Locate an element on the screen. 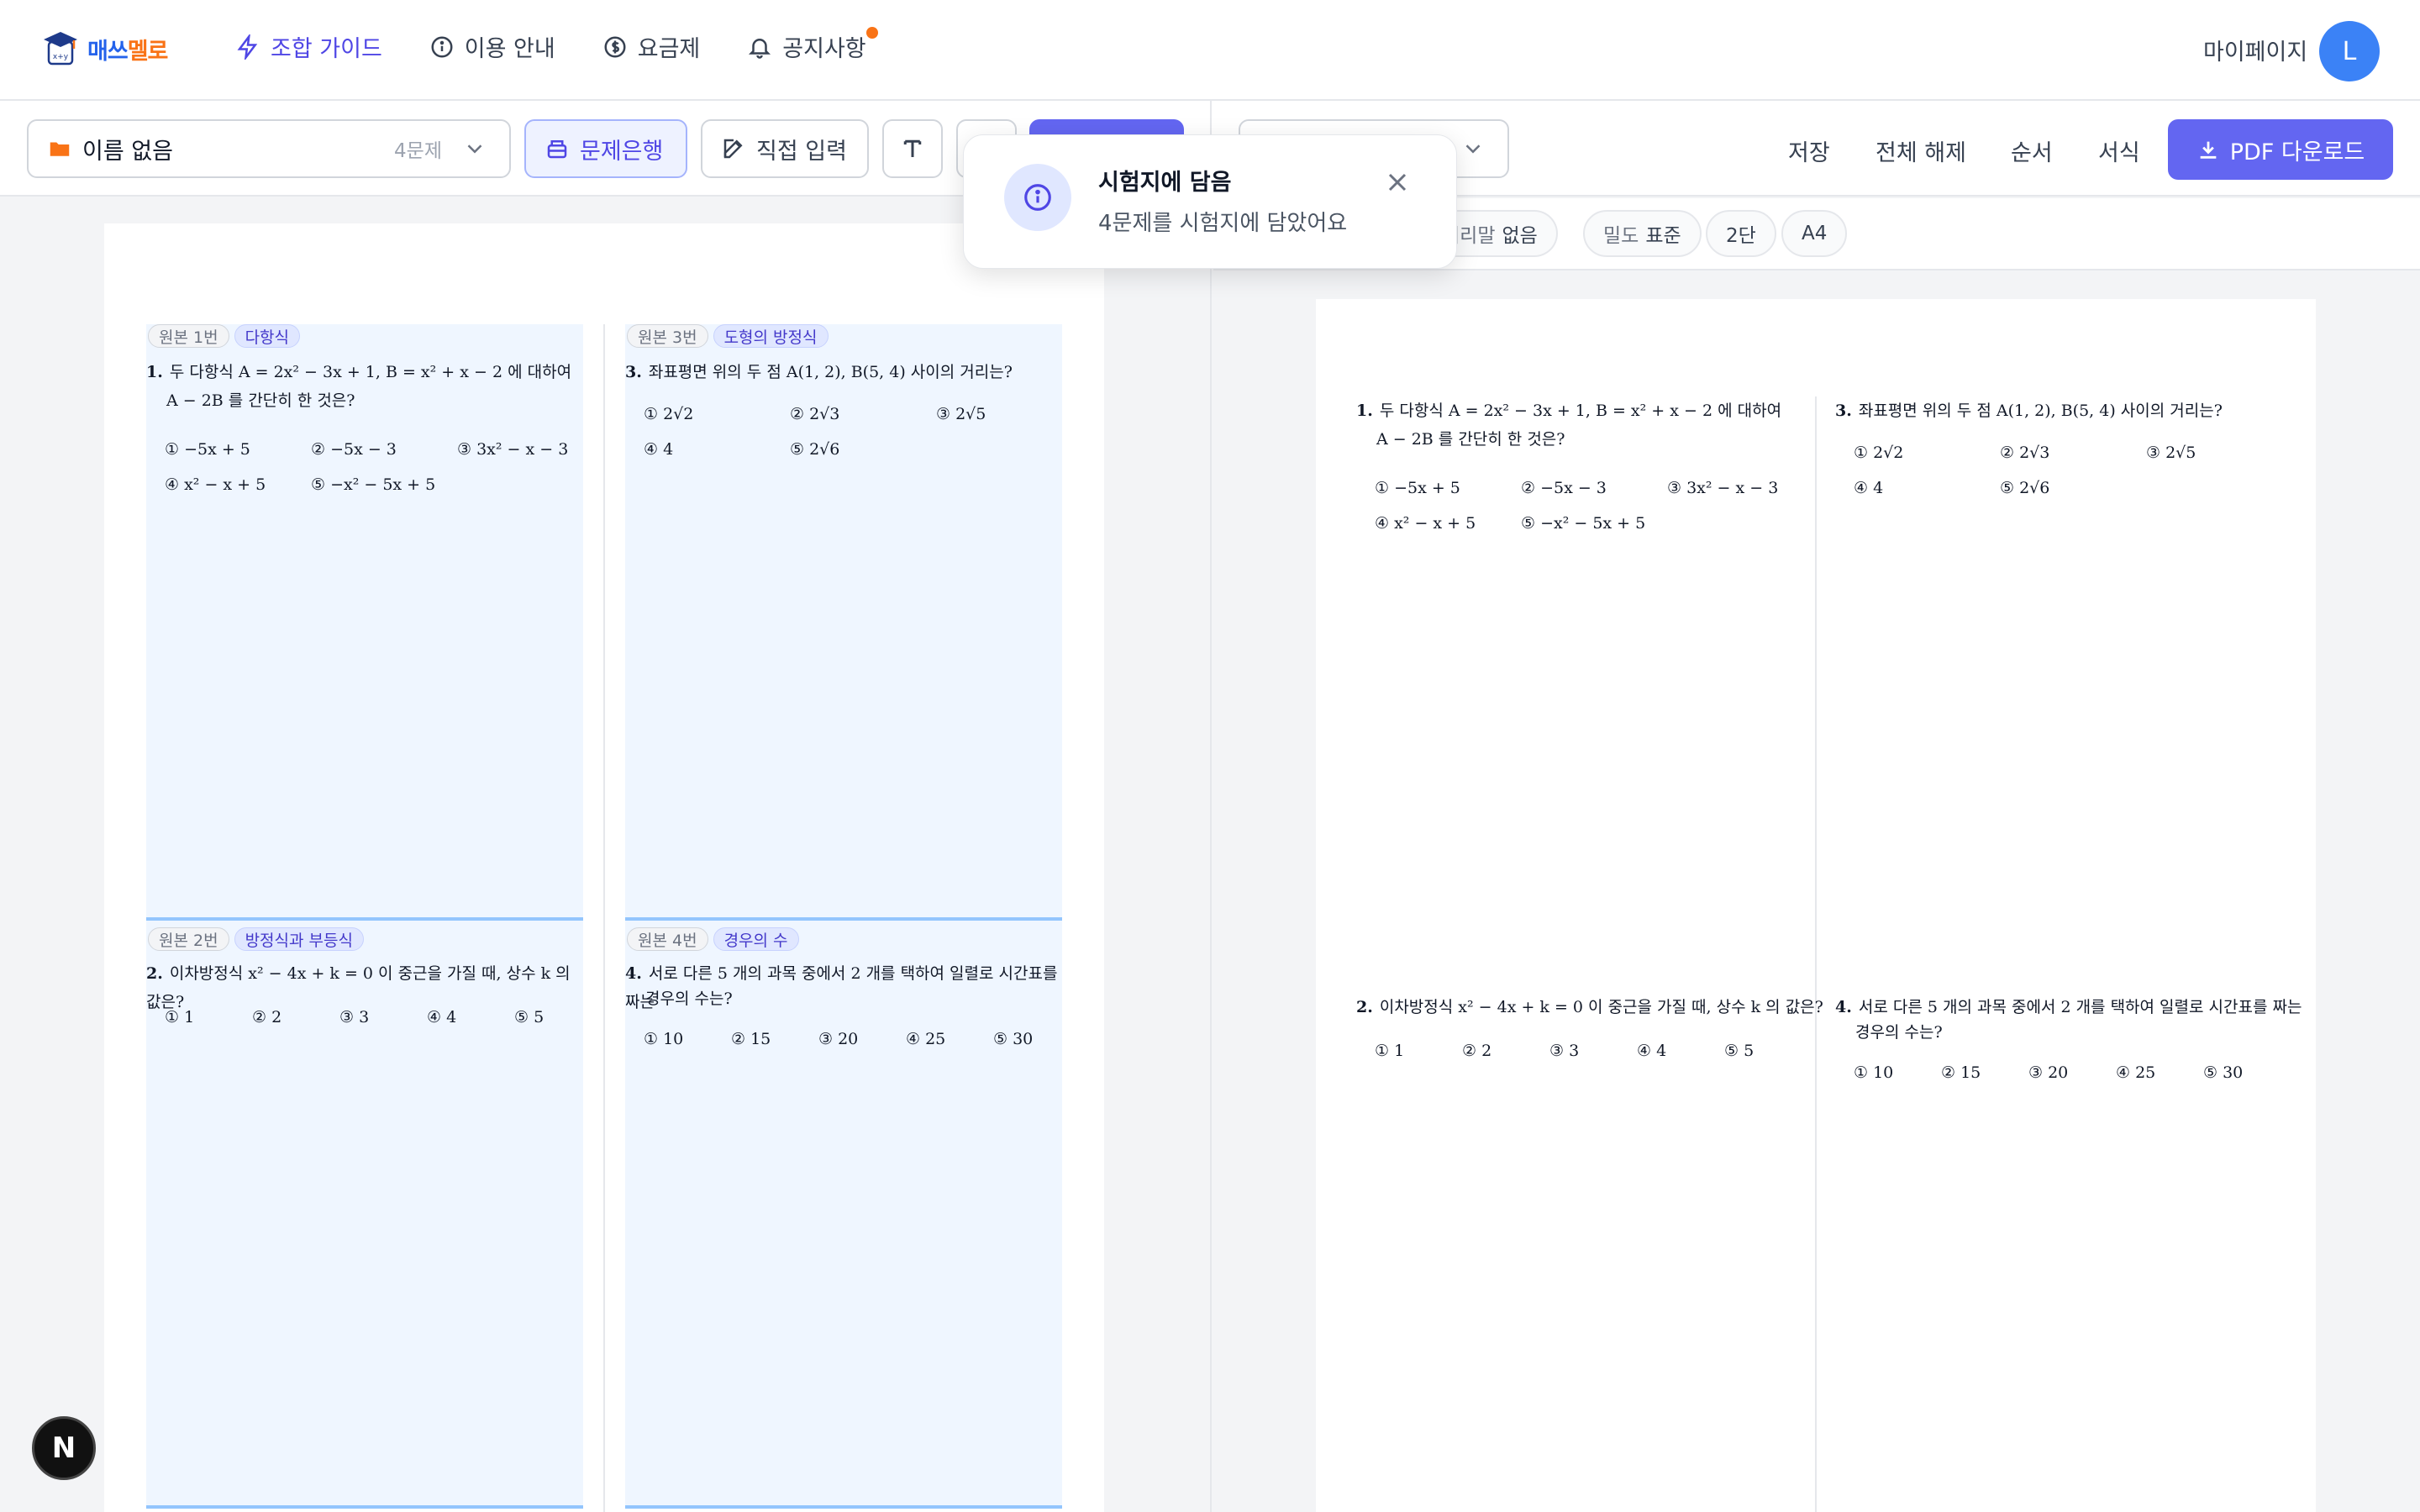 This screenshot has height=1512, width=2420. question-text: 3. 좌표평면 위의 두 점 A(1, 2), B(5, 4) 사이의 거리는? is located at coordinates (819, 372).